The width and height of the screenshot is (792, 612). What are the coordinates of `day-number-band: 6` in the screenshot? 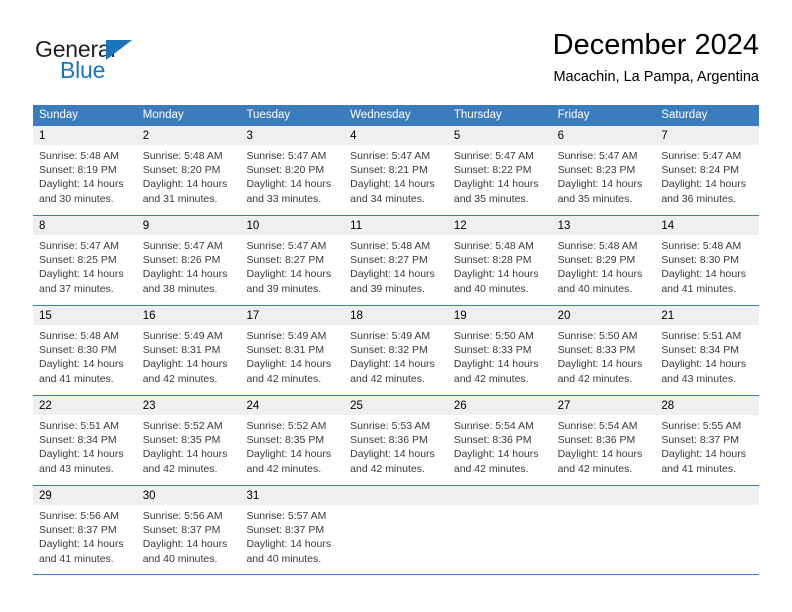 It's located at (603, 135).